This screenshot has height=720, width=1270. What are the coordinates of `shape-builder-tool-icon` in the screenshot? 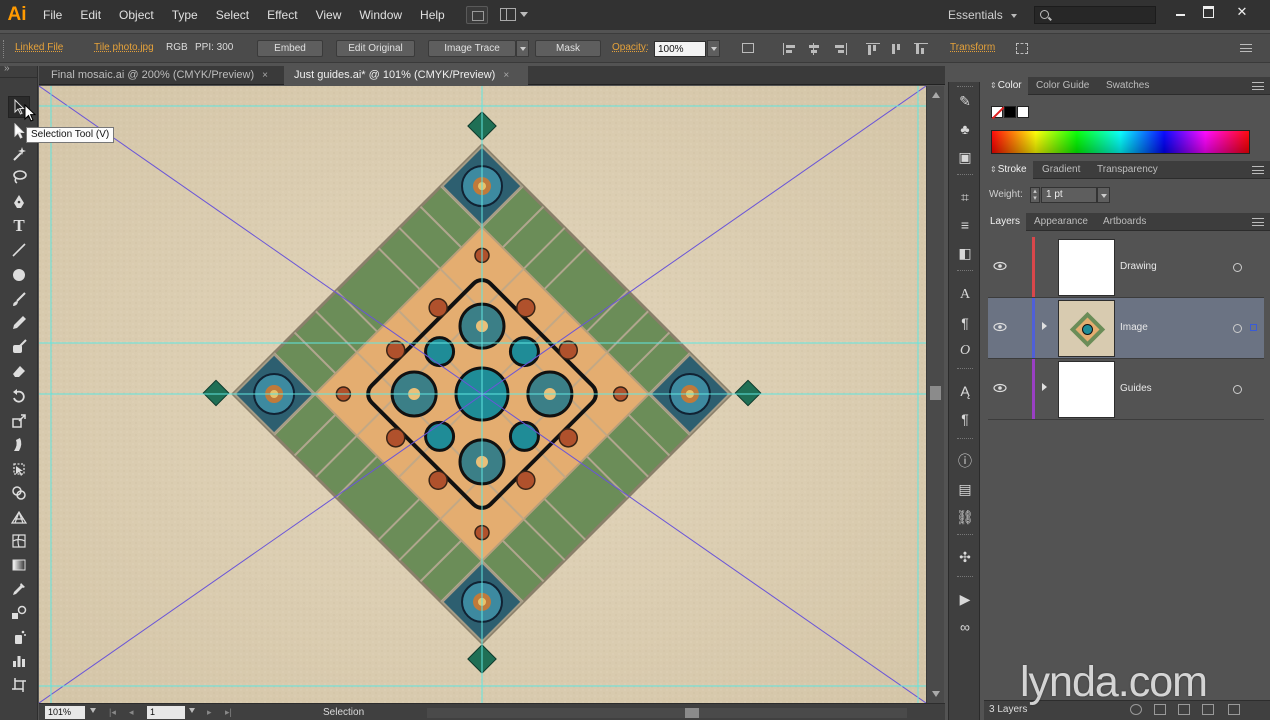 It's located at (19, 493).